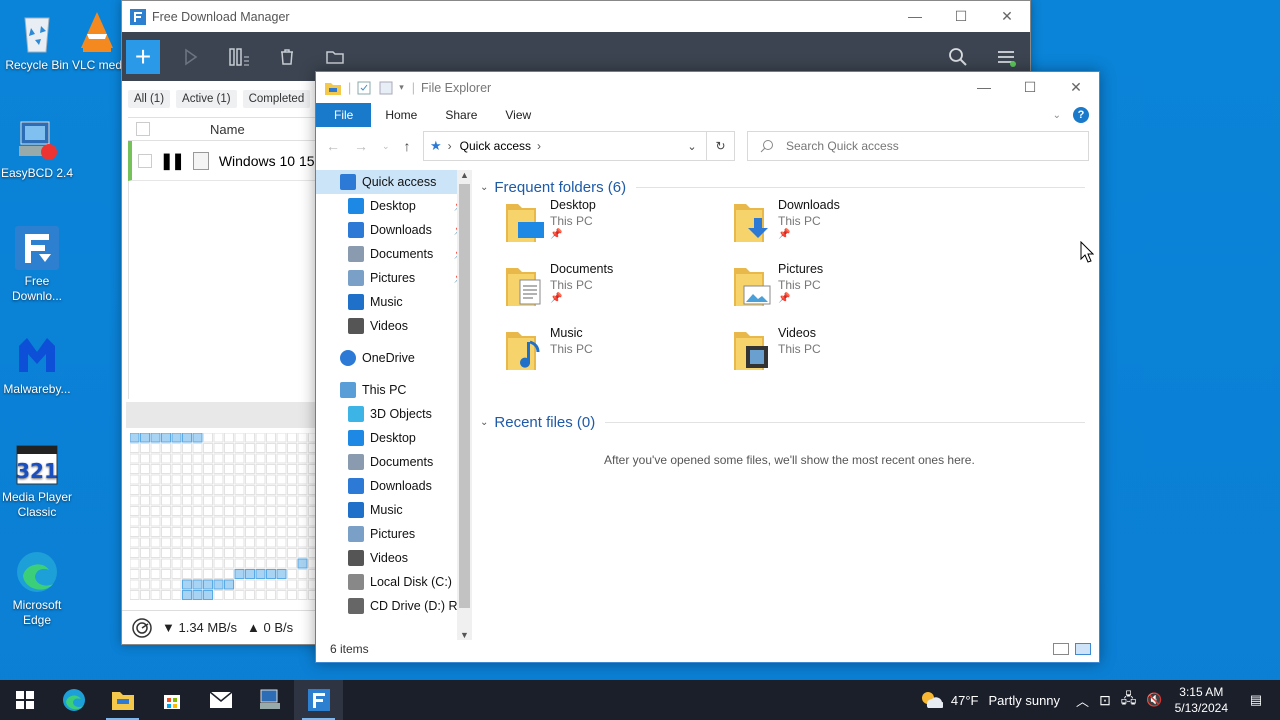 This screenshot has width=1280, height=720. What do you see at coordinates (394, 390) in the screenshot?
I see `nav-item-this-pc: This PC` at bounding box center [394, 390].